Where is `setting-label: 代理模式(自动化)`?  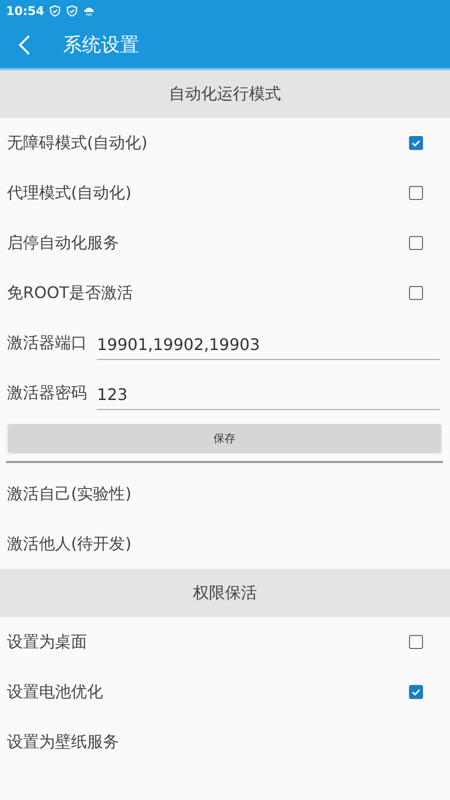 setting-label: 代理模式(自动化) is located at coordinates (69, 193).